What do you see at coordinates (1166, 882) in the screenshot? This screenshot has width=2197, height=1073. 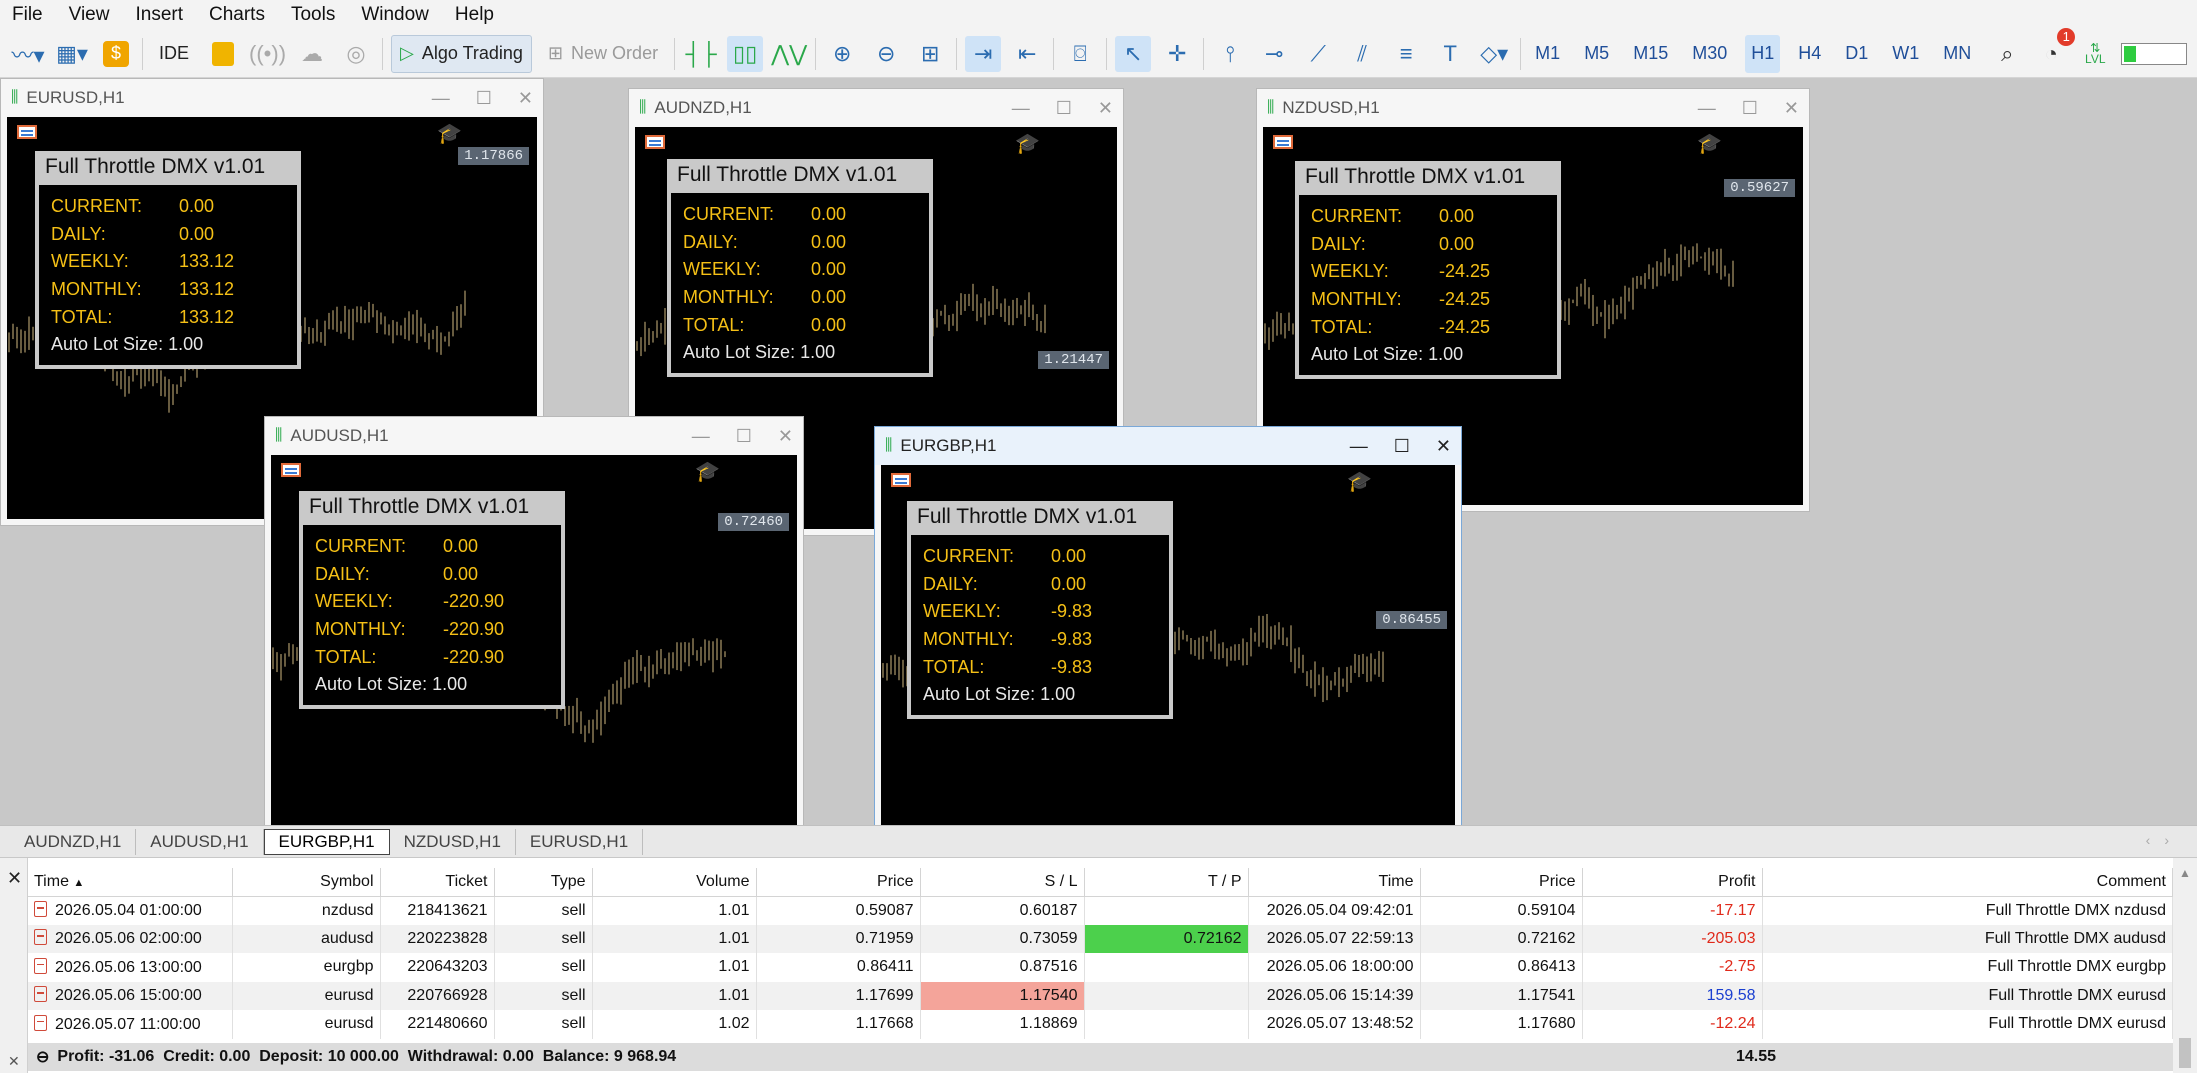 I see `column-header-tp: T / P` at bounding box center [1166, 882].